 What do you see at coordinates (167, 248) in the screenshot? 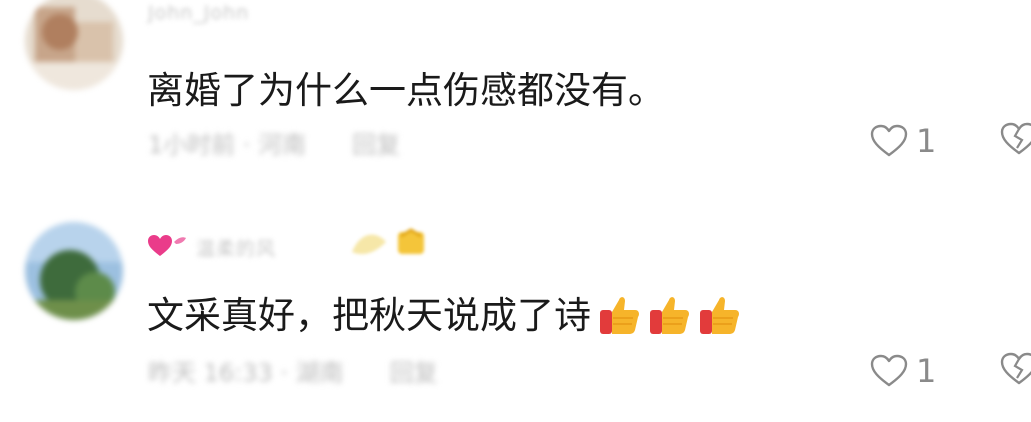
I see `heart-badge-icon` at bounding box center [167, 248].